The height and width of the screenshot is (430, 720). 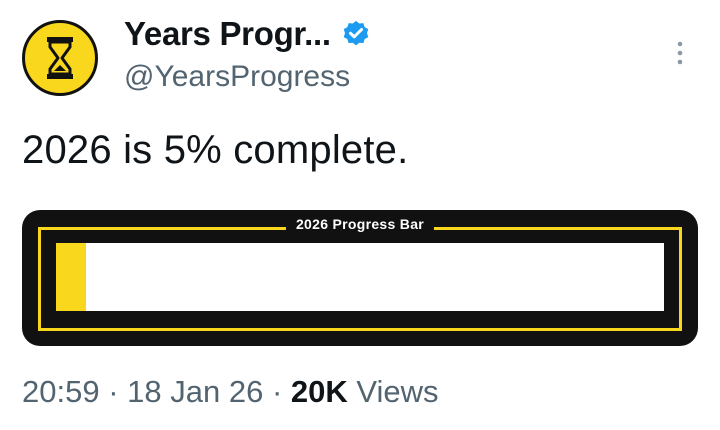 I want to click on tweet-text: 2026 is 5% complete., so click(x=215, y=150).